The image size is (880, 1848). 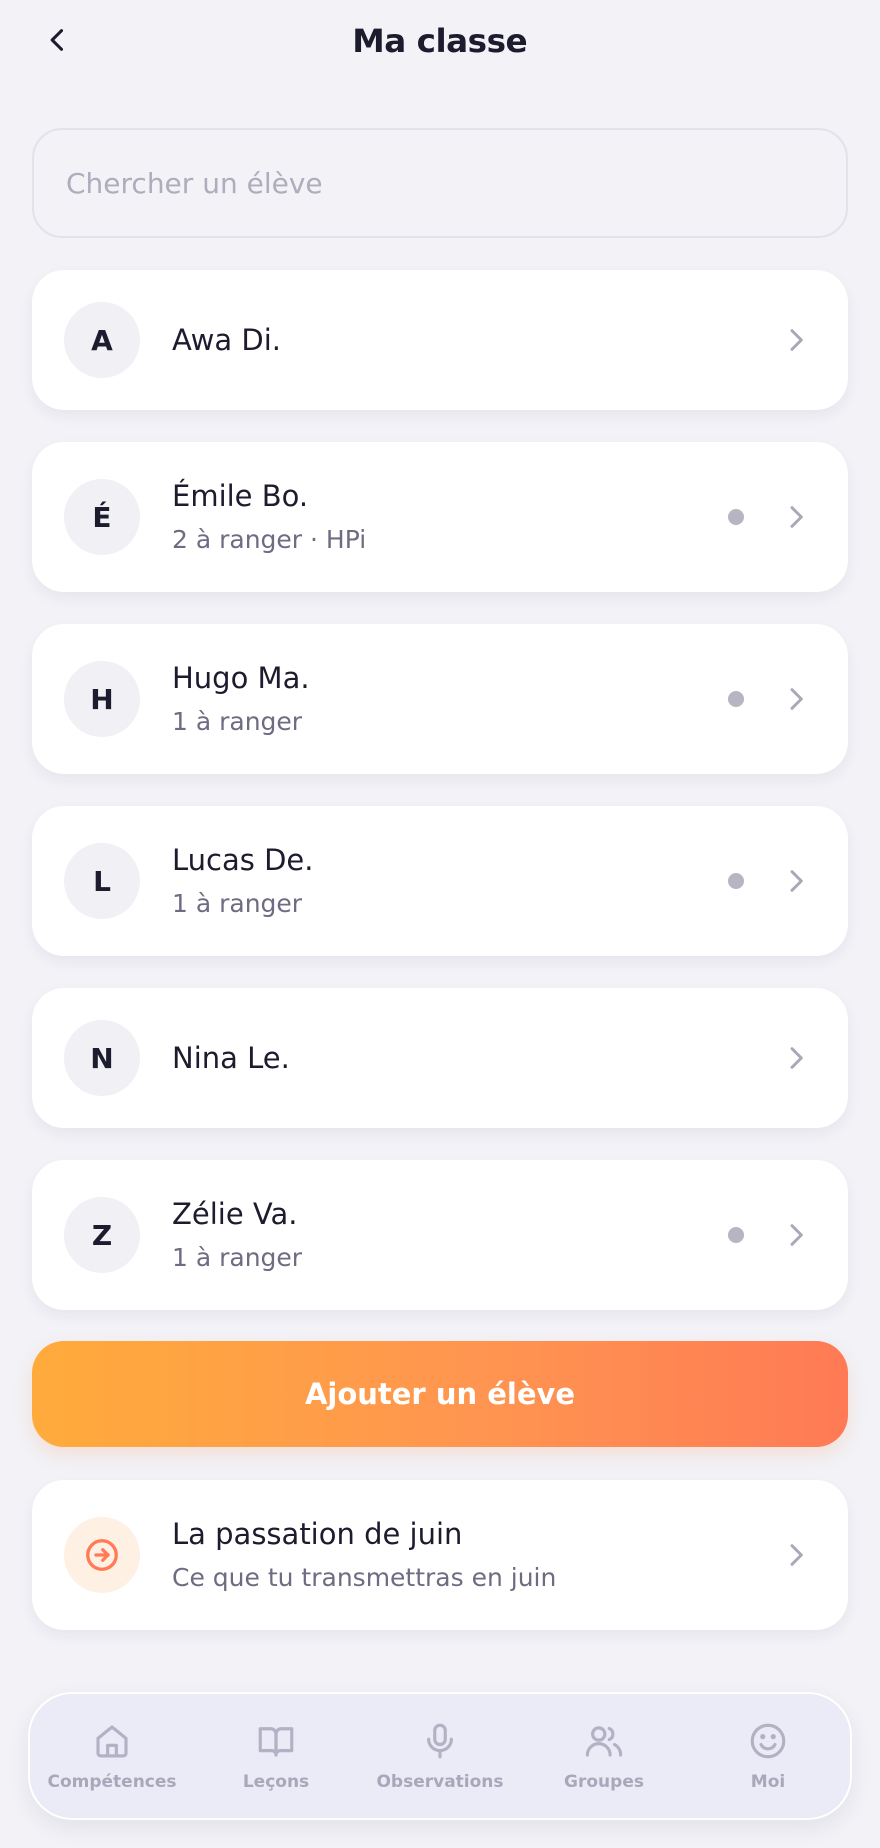 I want to click on student-card-awa: A Awa Di., so click(x=440, y=340).